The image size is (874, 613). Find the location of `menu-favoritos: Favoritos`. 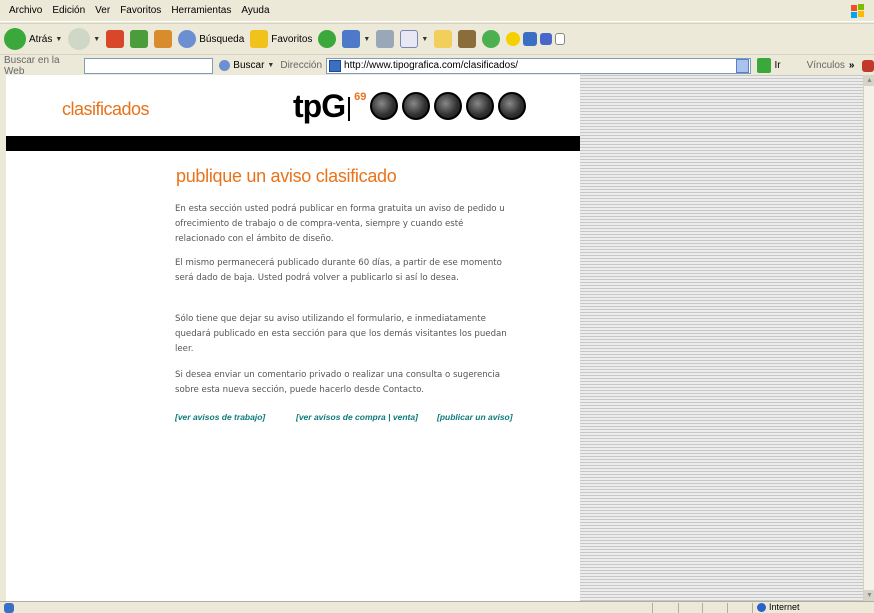

menu-favoritos: Favoritos is located at coordinates (140, 10).